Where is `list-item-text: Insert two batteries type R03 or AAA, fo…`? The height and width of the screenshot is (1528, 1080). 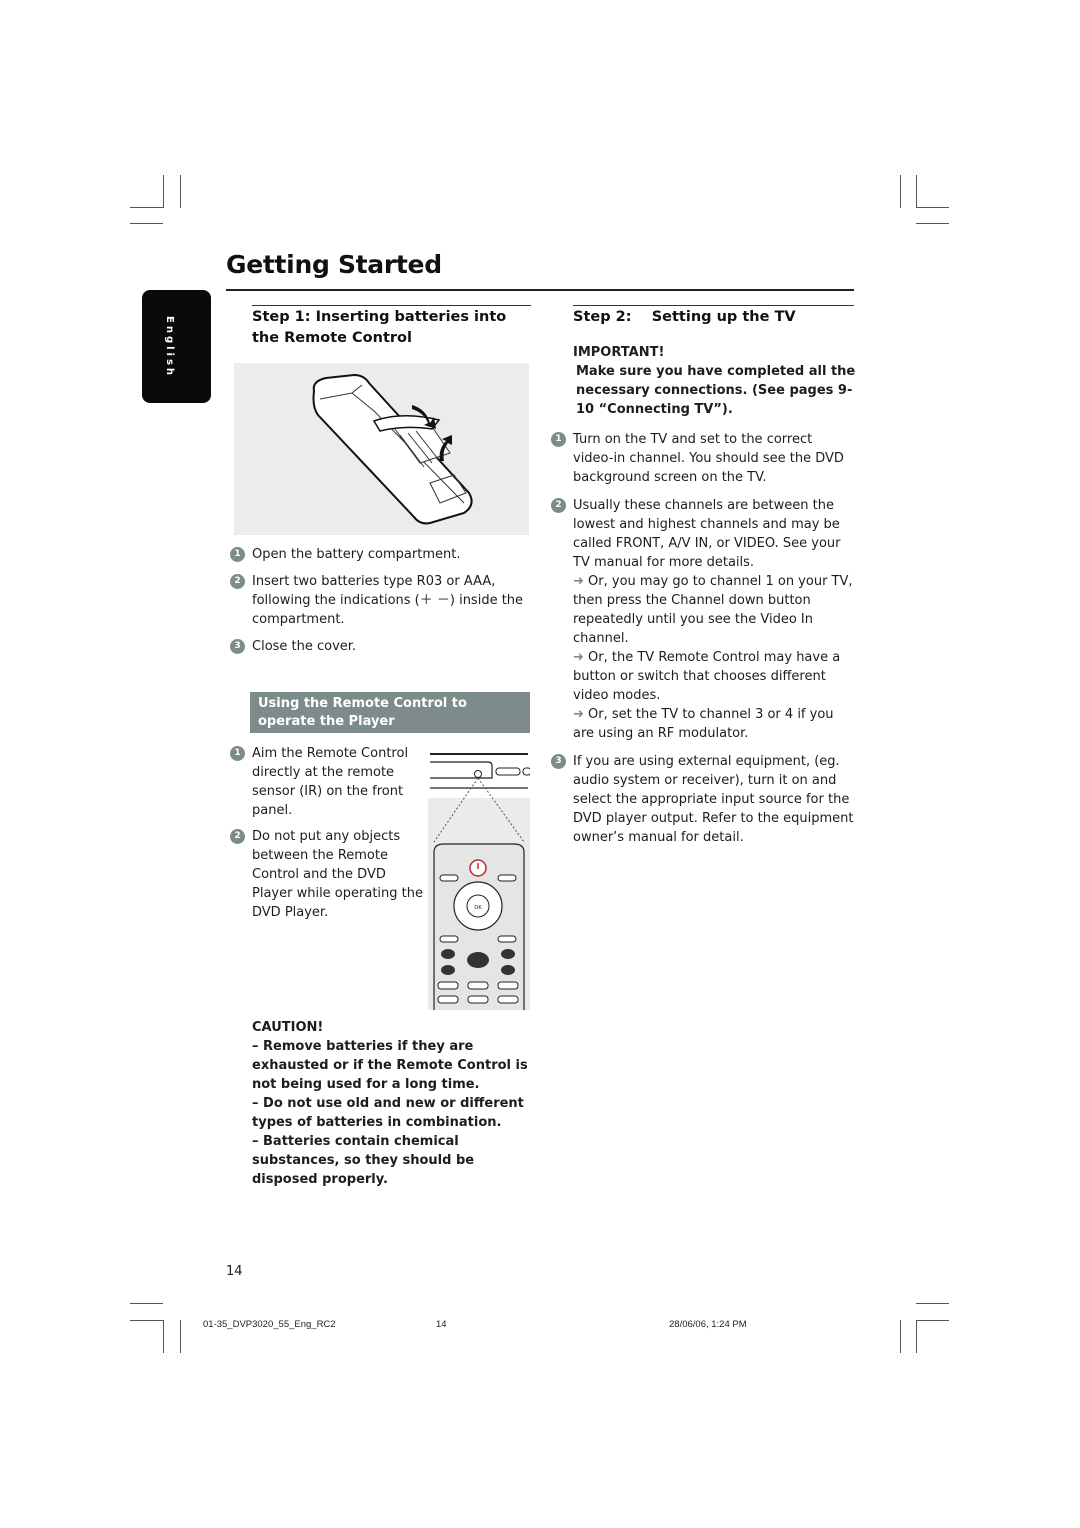 list-item-text: Insert two batteries type R03 or AAA, fo… is located at coordinates (388, 600).